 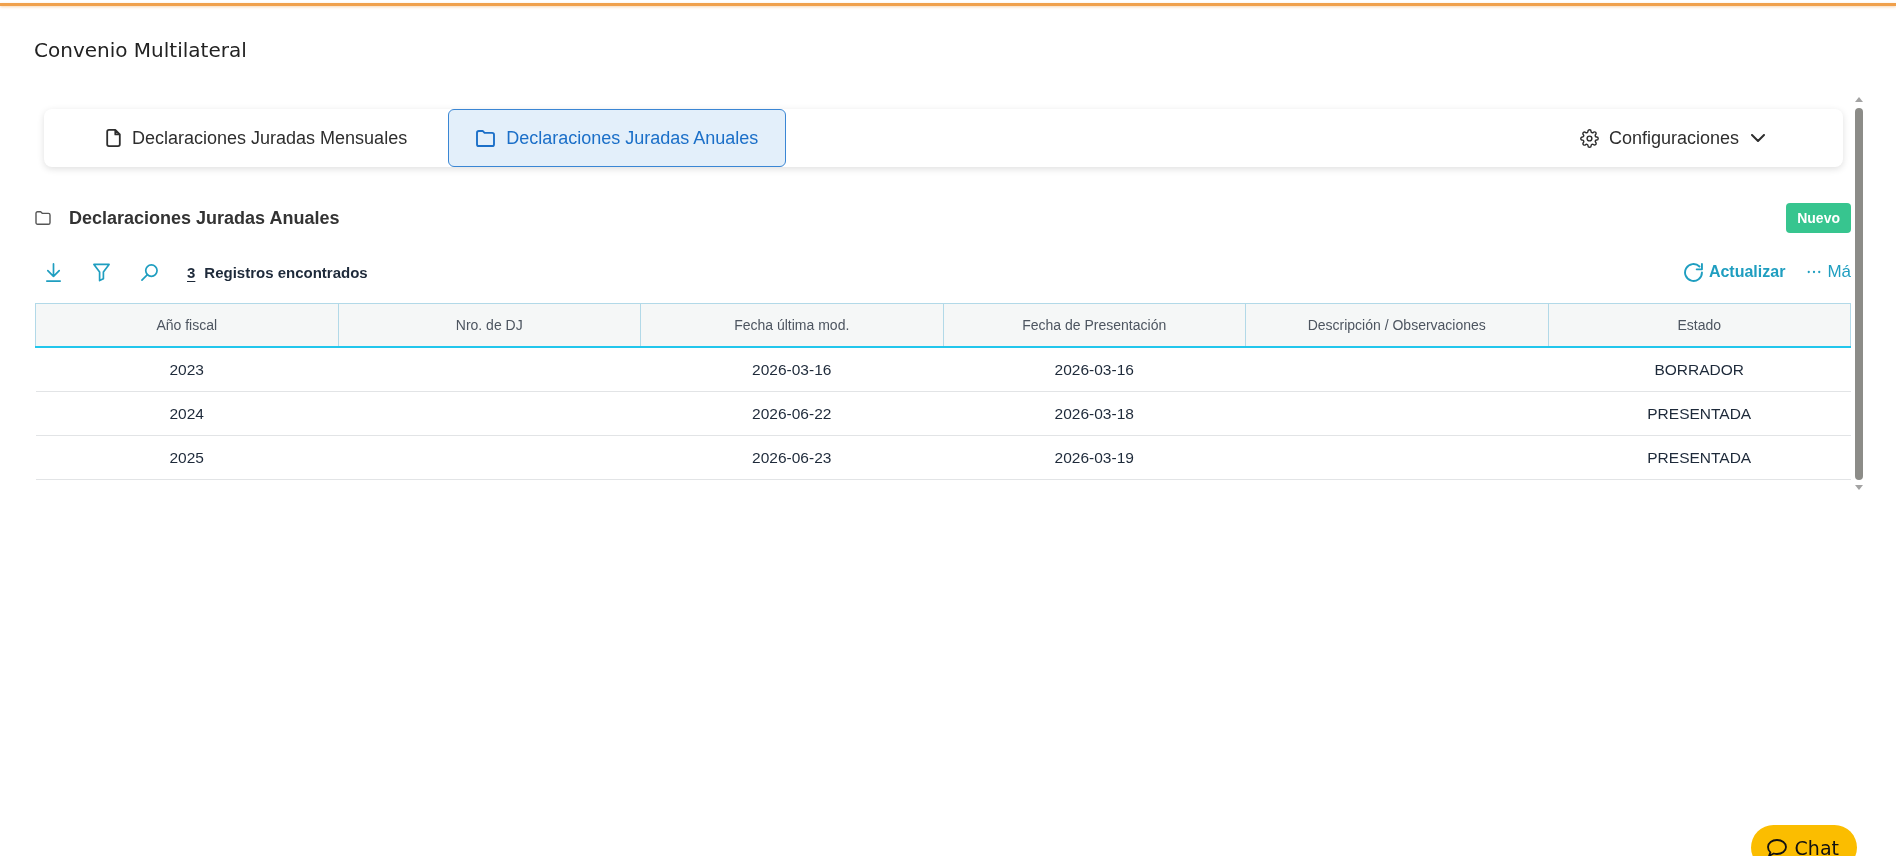 I want to click on scrollbar-thumb, so click(x=1859, y=294).